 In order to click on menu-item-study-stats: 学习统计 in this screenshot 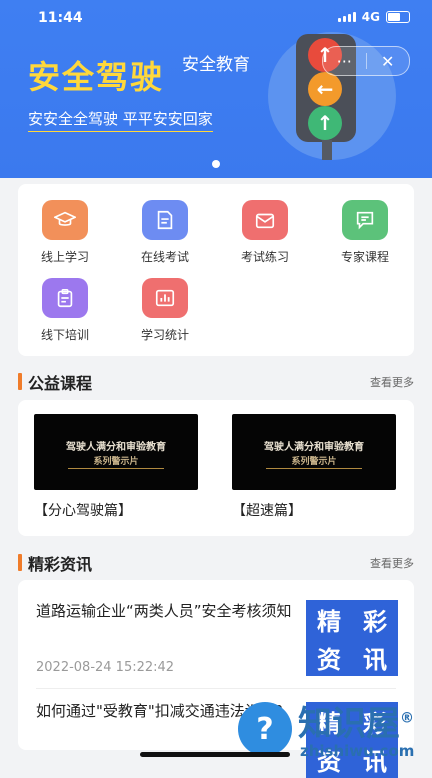, I will do `click(165, 310)`.